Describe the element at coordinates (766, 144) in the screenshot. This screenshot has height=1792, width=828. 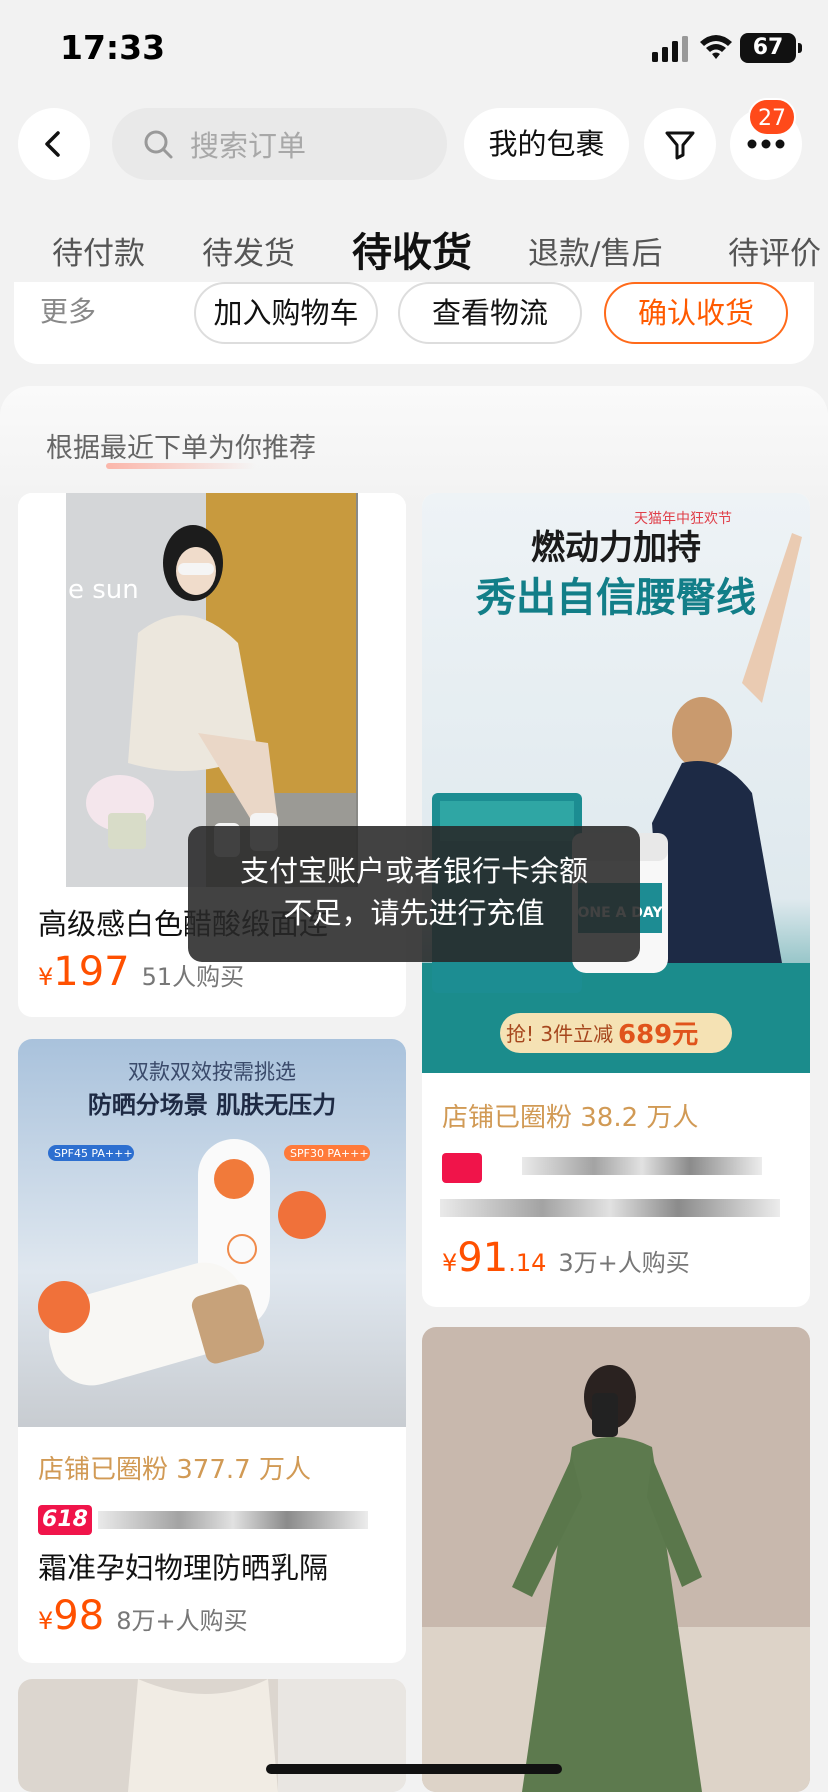
I see `more-dots-icon` at that location.